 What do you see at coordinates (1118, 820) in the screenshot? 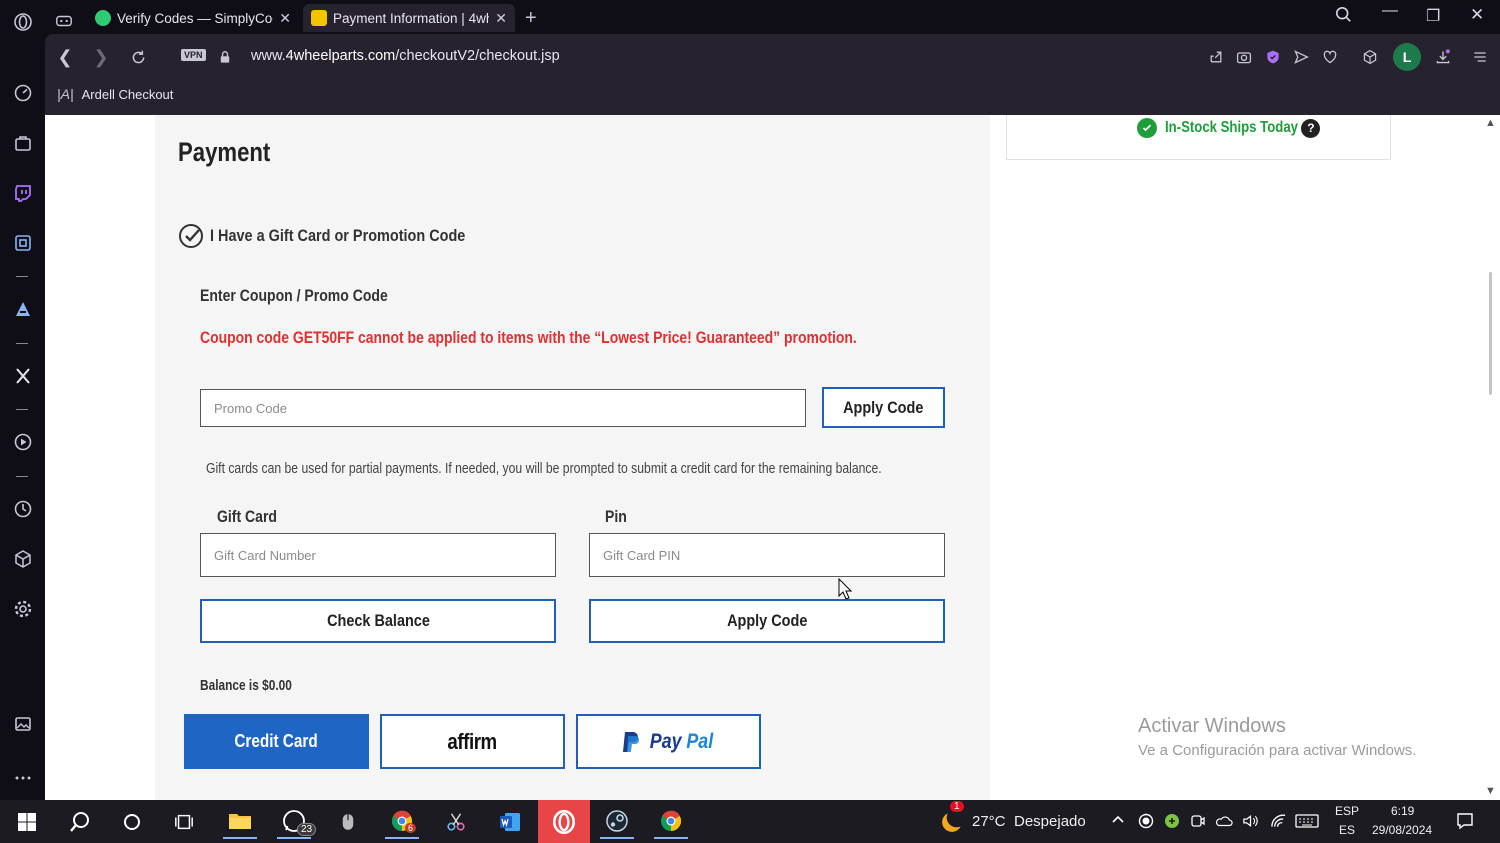
I see `show-hidden-icons-chevron-icon` at bounding box center [1118, 820].